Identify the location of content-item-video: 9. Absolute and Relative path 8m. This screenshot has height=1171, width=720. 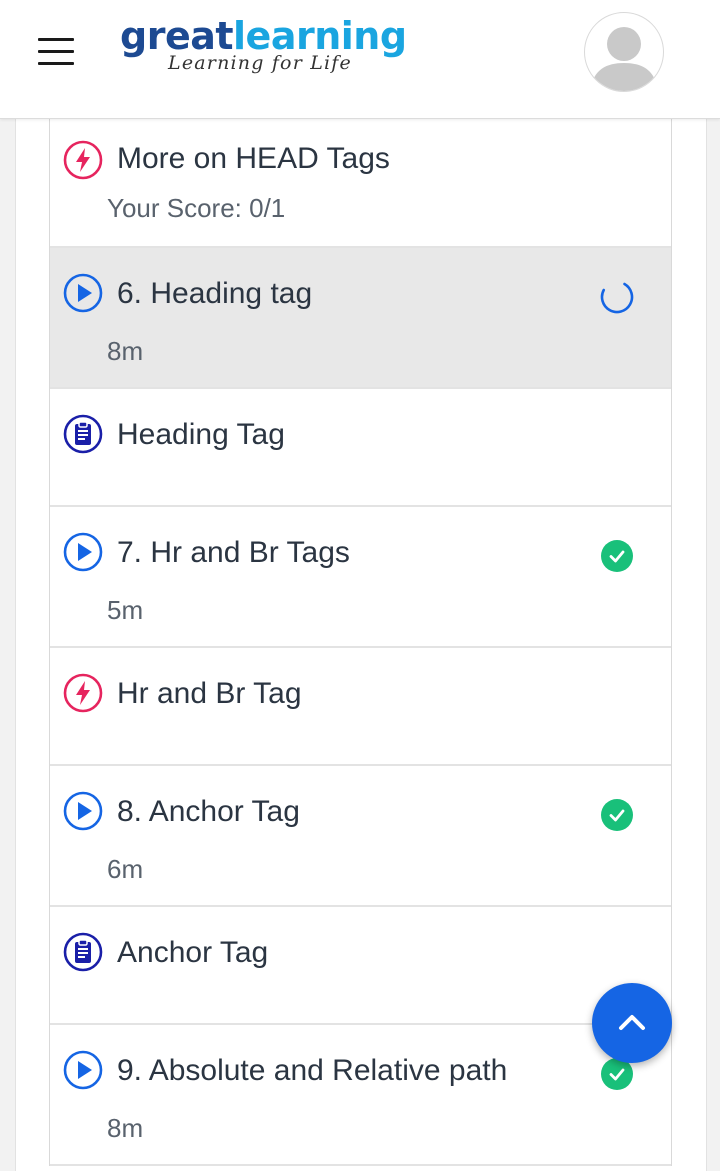
(360, 1095).